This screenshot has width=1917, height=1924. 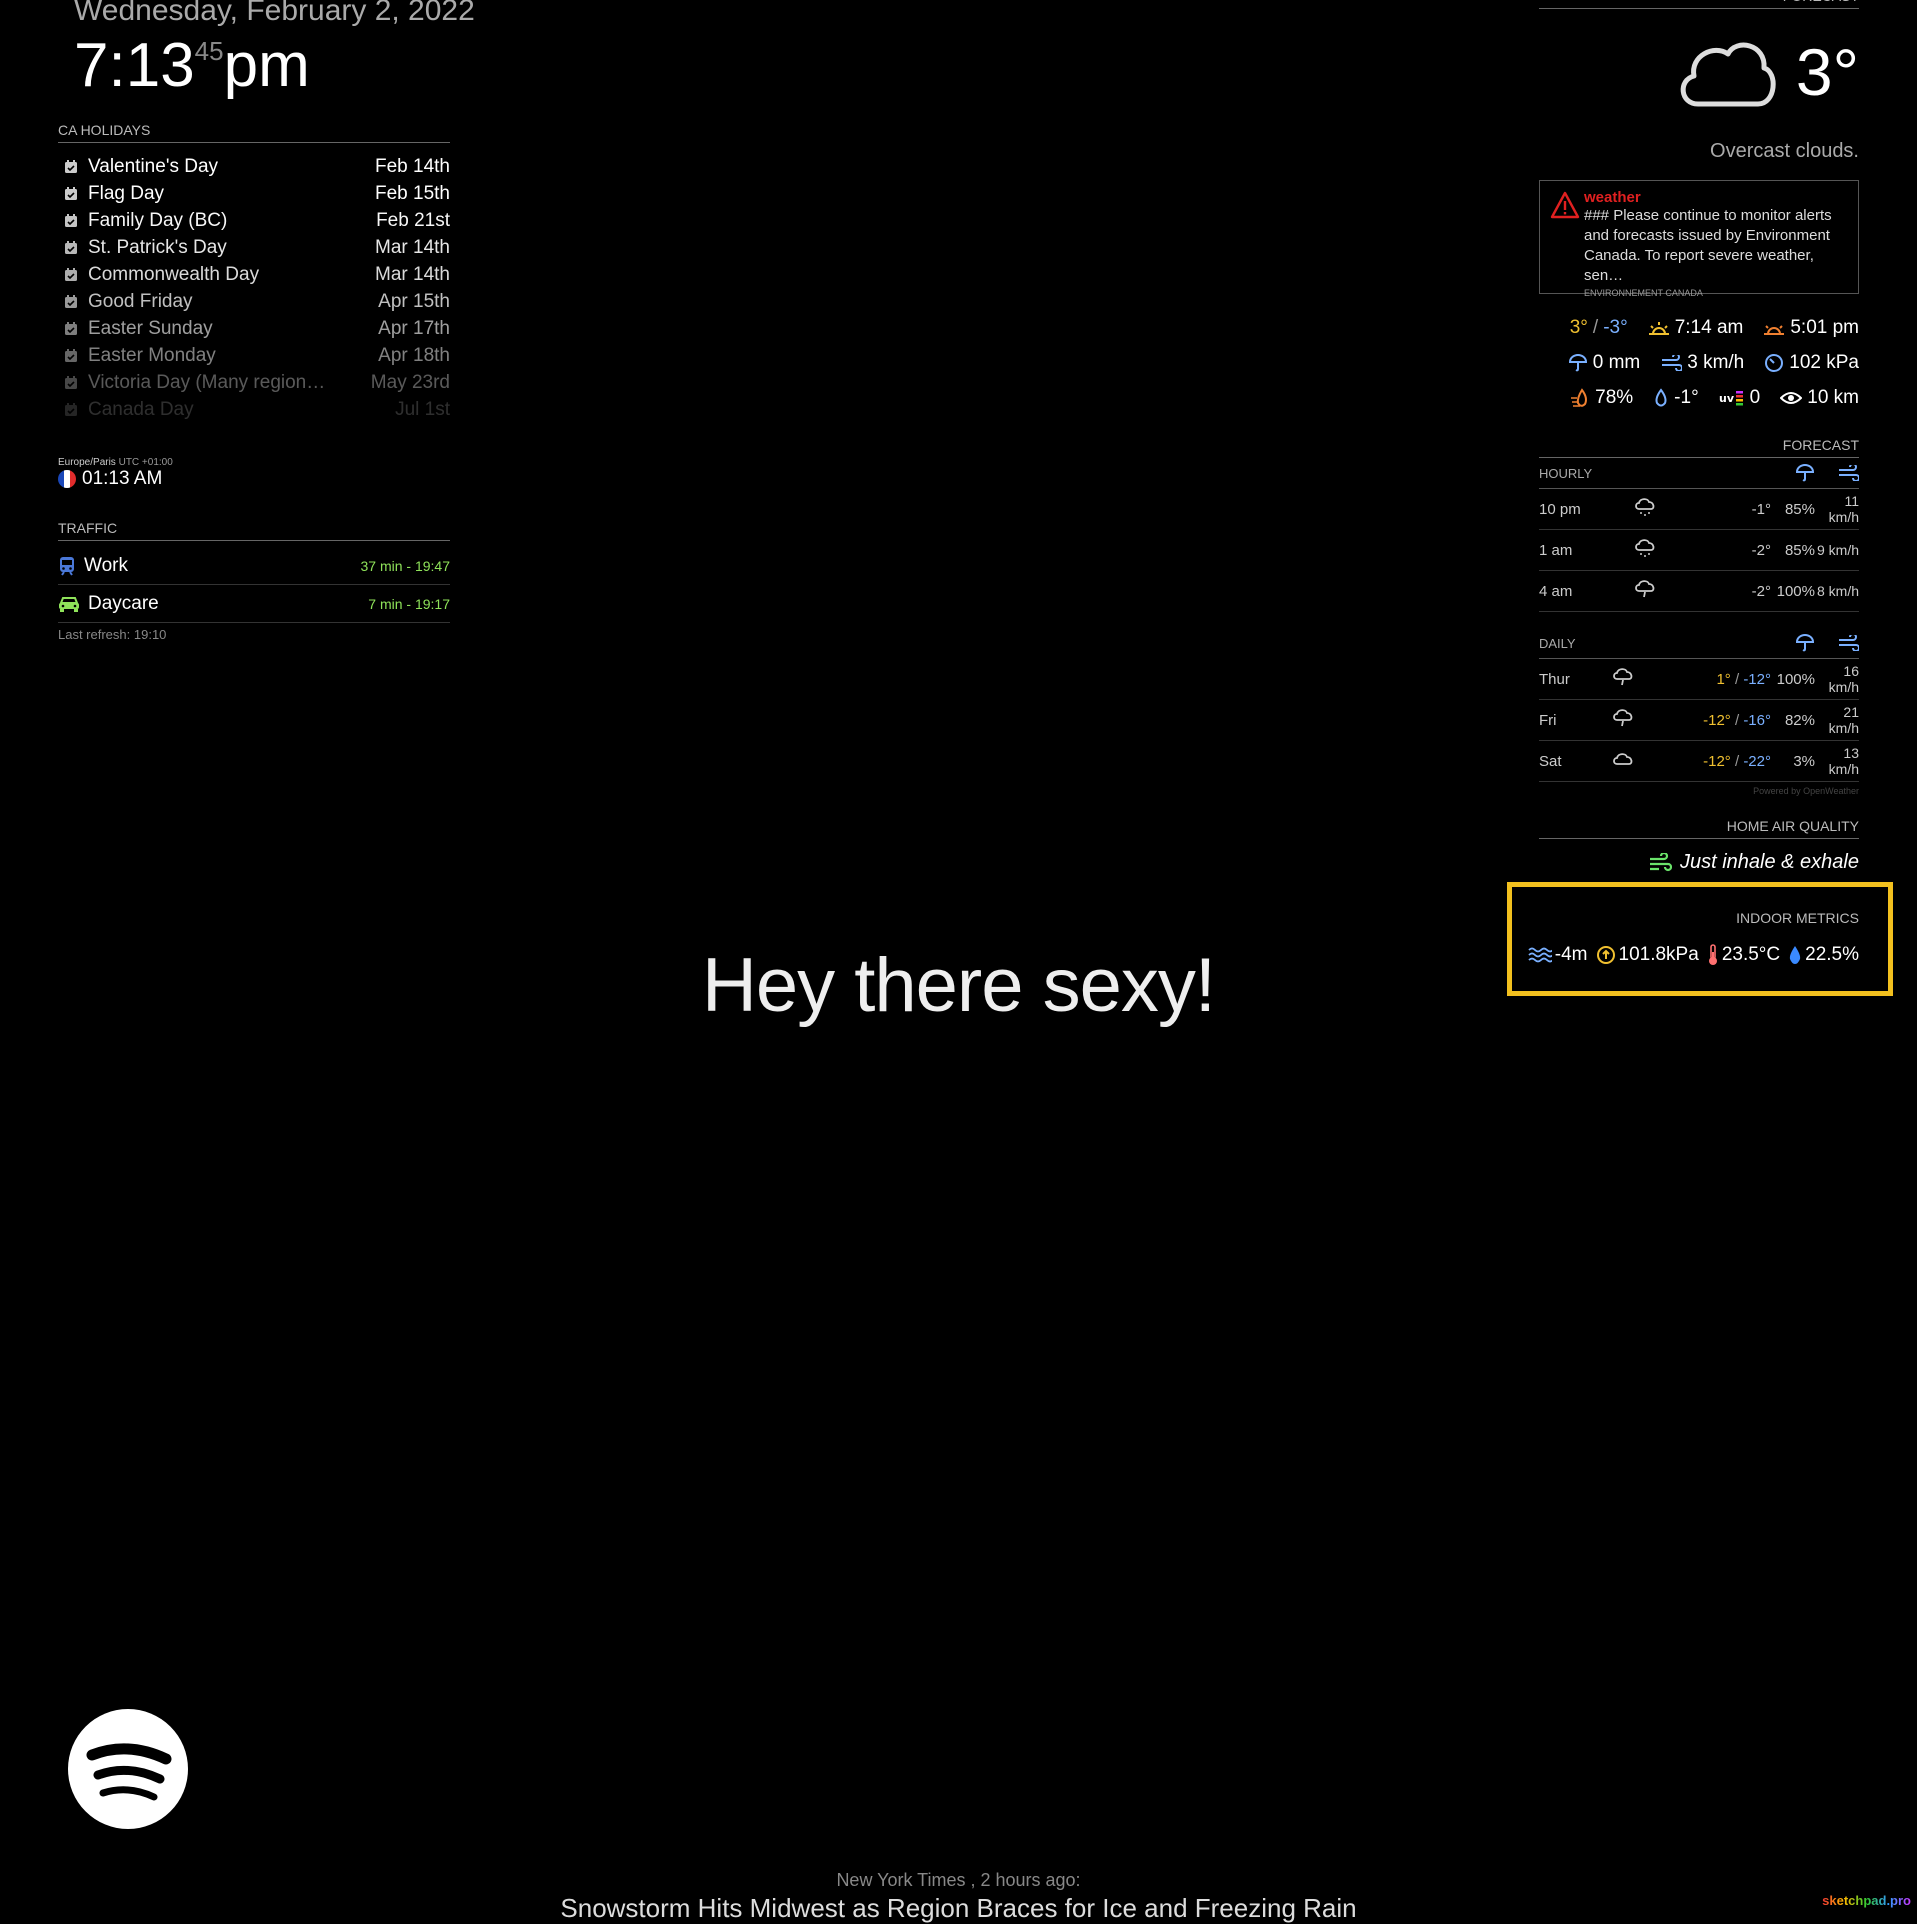 I want to click on air-quality-module: HOME AIR QUALITY Just inhale & exhale, so click(x=1699, y=846).